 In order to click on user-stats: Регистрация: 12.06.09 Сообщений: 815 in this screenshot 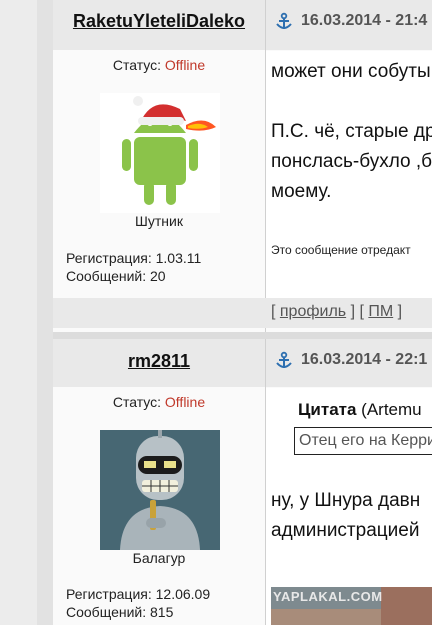, I will do `click(138, 603)`.